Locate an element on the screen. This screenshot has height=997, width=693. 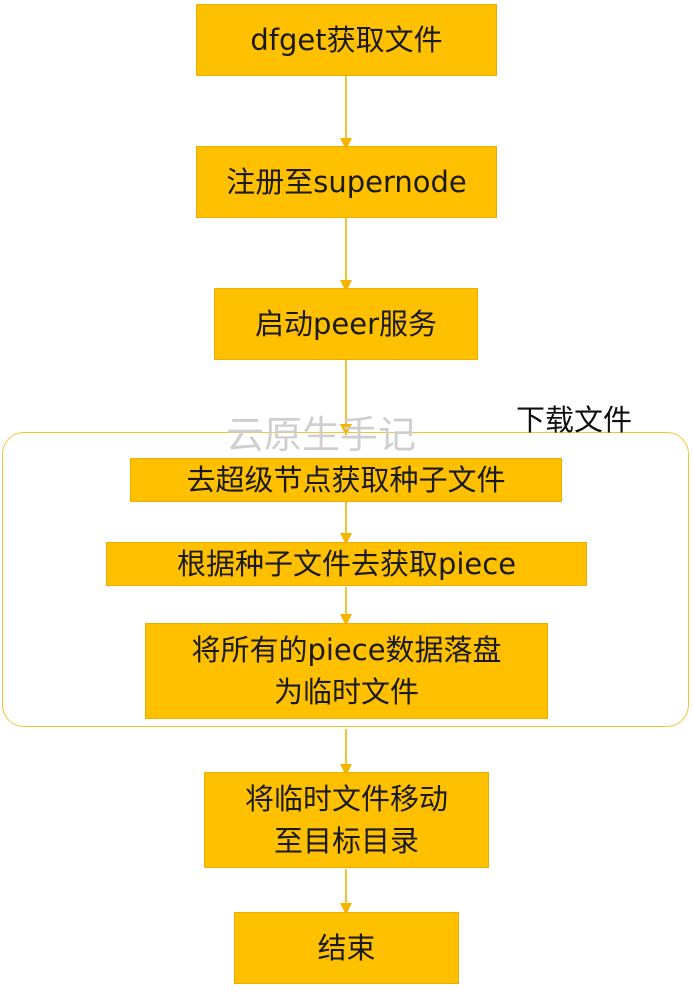
step-end-label: 结束 is located at coordinates (346, 947).